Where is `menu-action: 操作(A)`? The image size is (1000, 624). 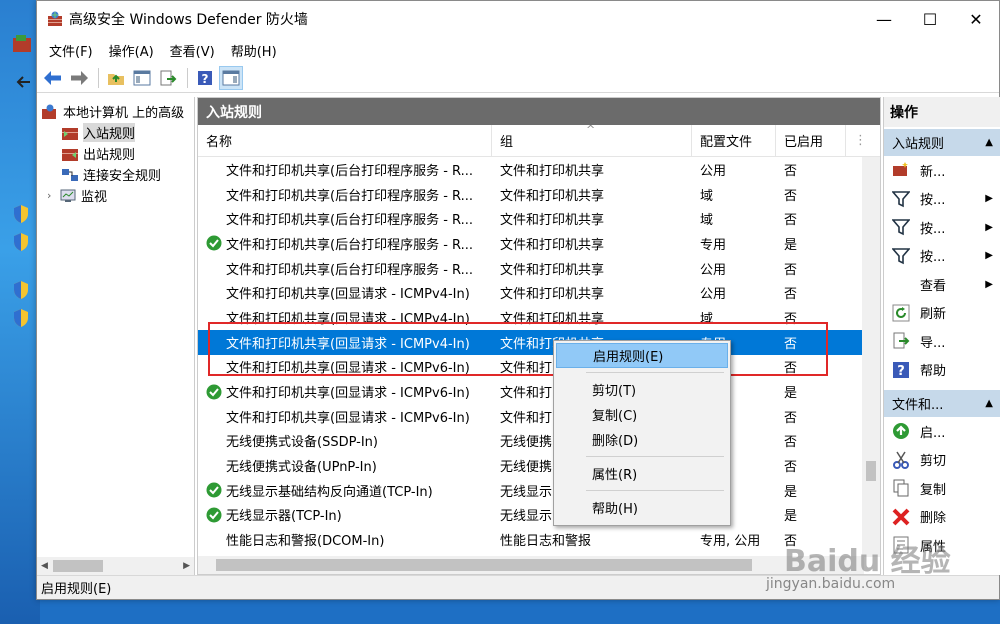
menu-action: 操作(A) is located at coordinates (131, 50).